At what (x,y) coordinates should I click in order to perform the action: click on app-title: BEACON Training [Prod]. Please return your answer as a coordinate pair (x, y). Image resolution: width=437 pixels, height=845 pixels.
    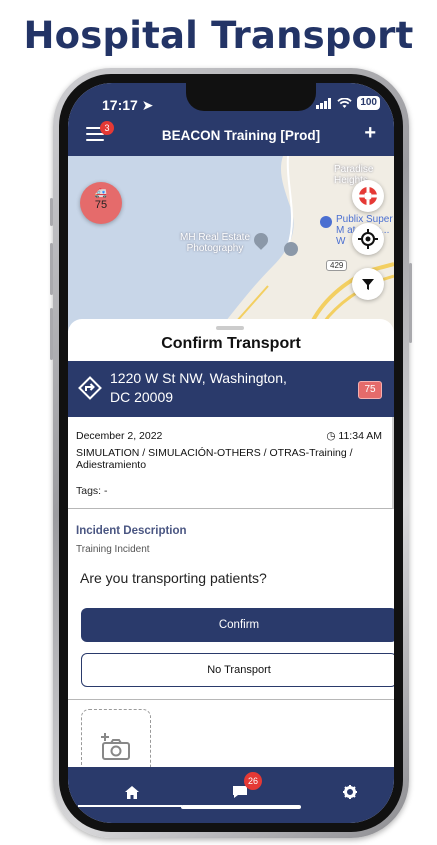
    Looking at the image, I should click on (241, 135).